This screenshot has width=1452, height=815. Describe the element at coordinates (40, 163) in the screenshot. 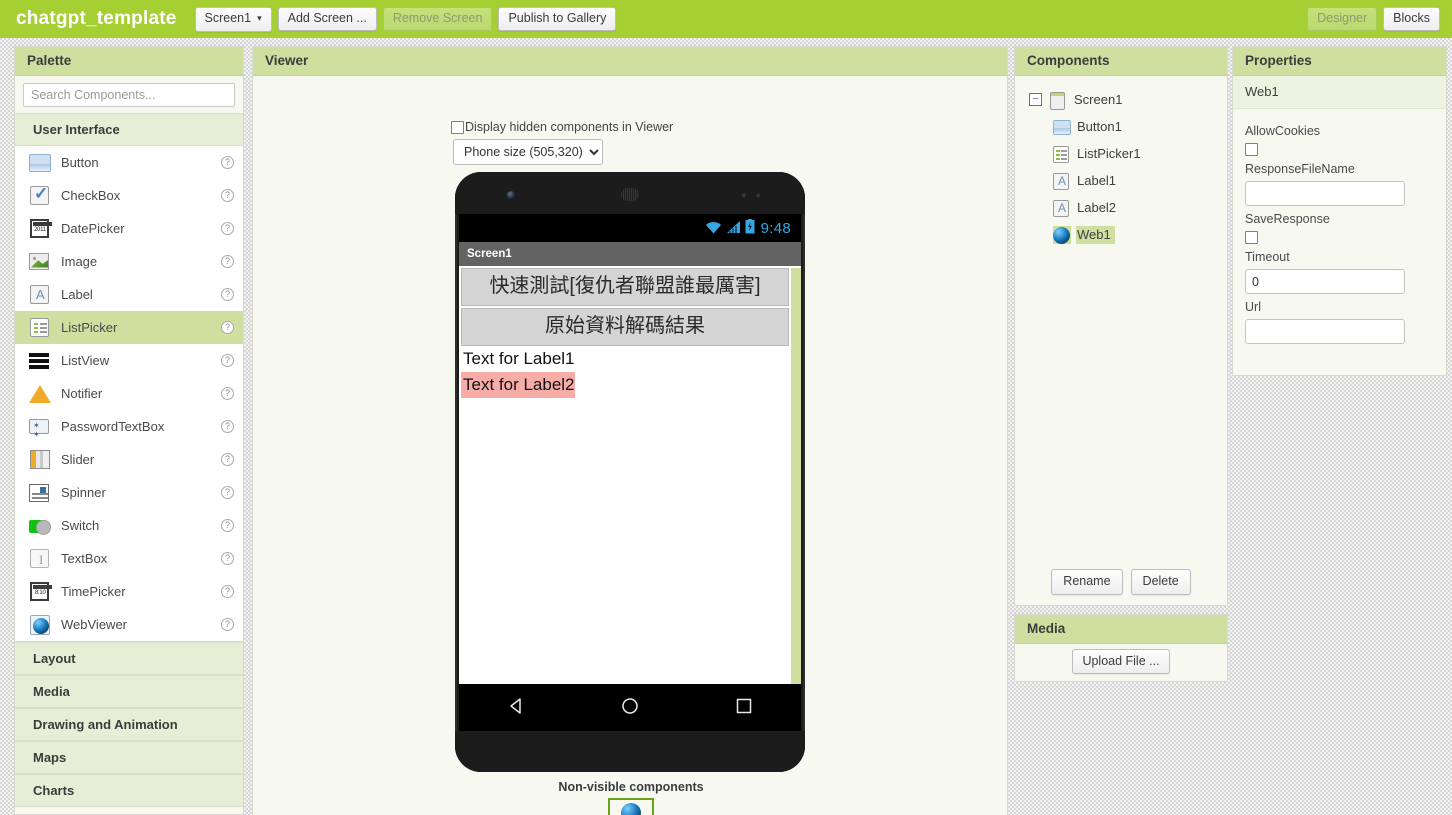

I see `button-icon` at that location.